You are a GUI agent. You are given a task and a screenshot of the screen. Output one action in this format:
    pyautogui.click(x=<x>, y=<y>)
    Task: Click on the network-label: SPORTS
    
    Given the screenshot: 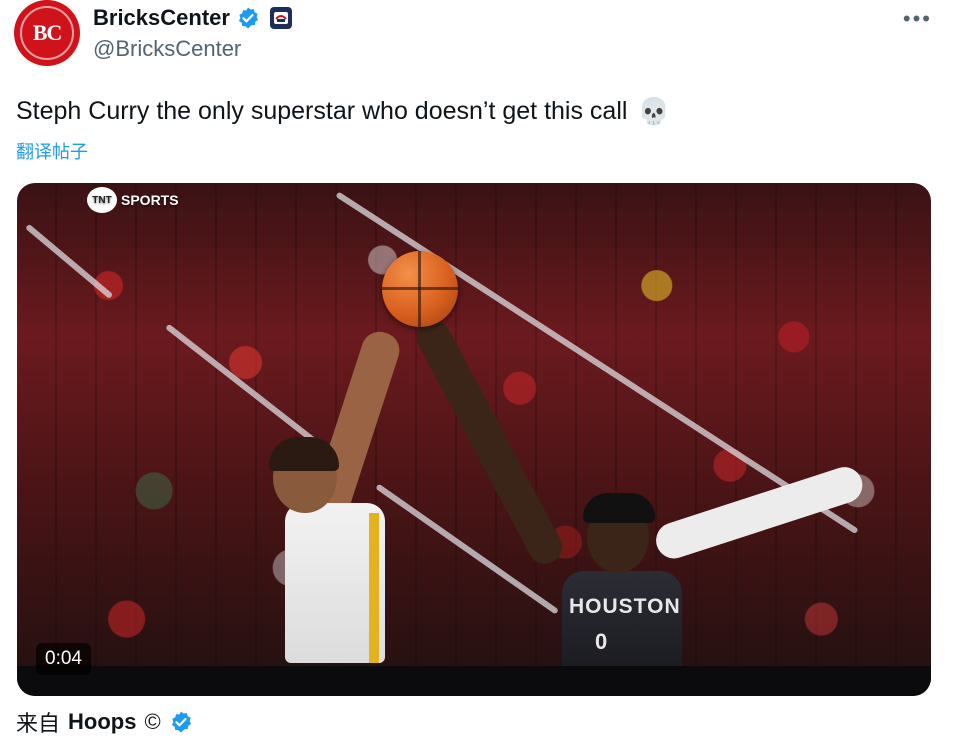 What is the action you would take?
    pyautogui.click(x=150, y=200)
    